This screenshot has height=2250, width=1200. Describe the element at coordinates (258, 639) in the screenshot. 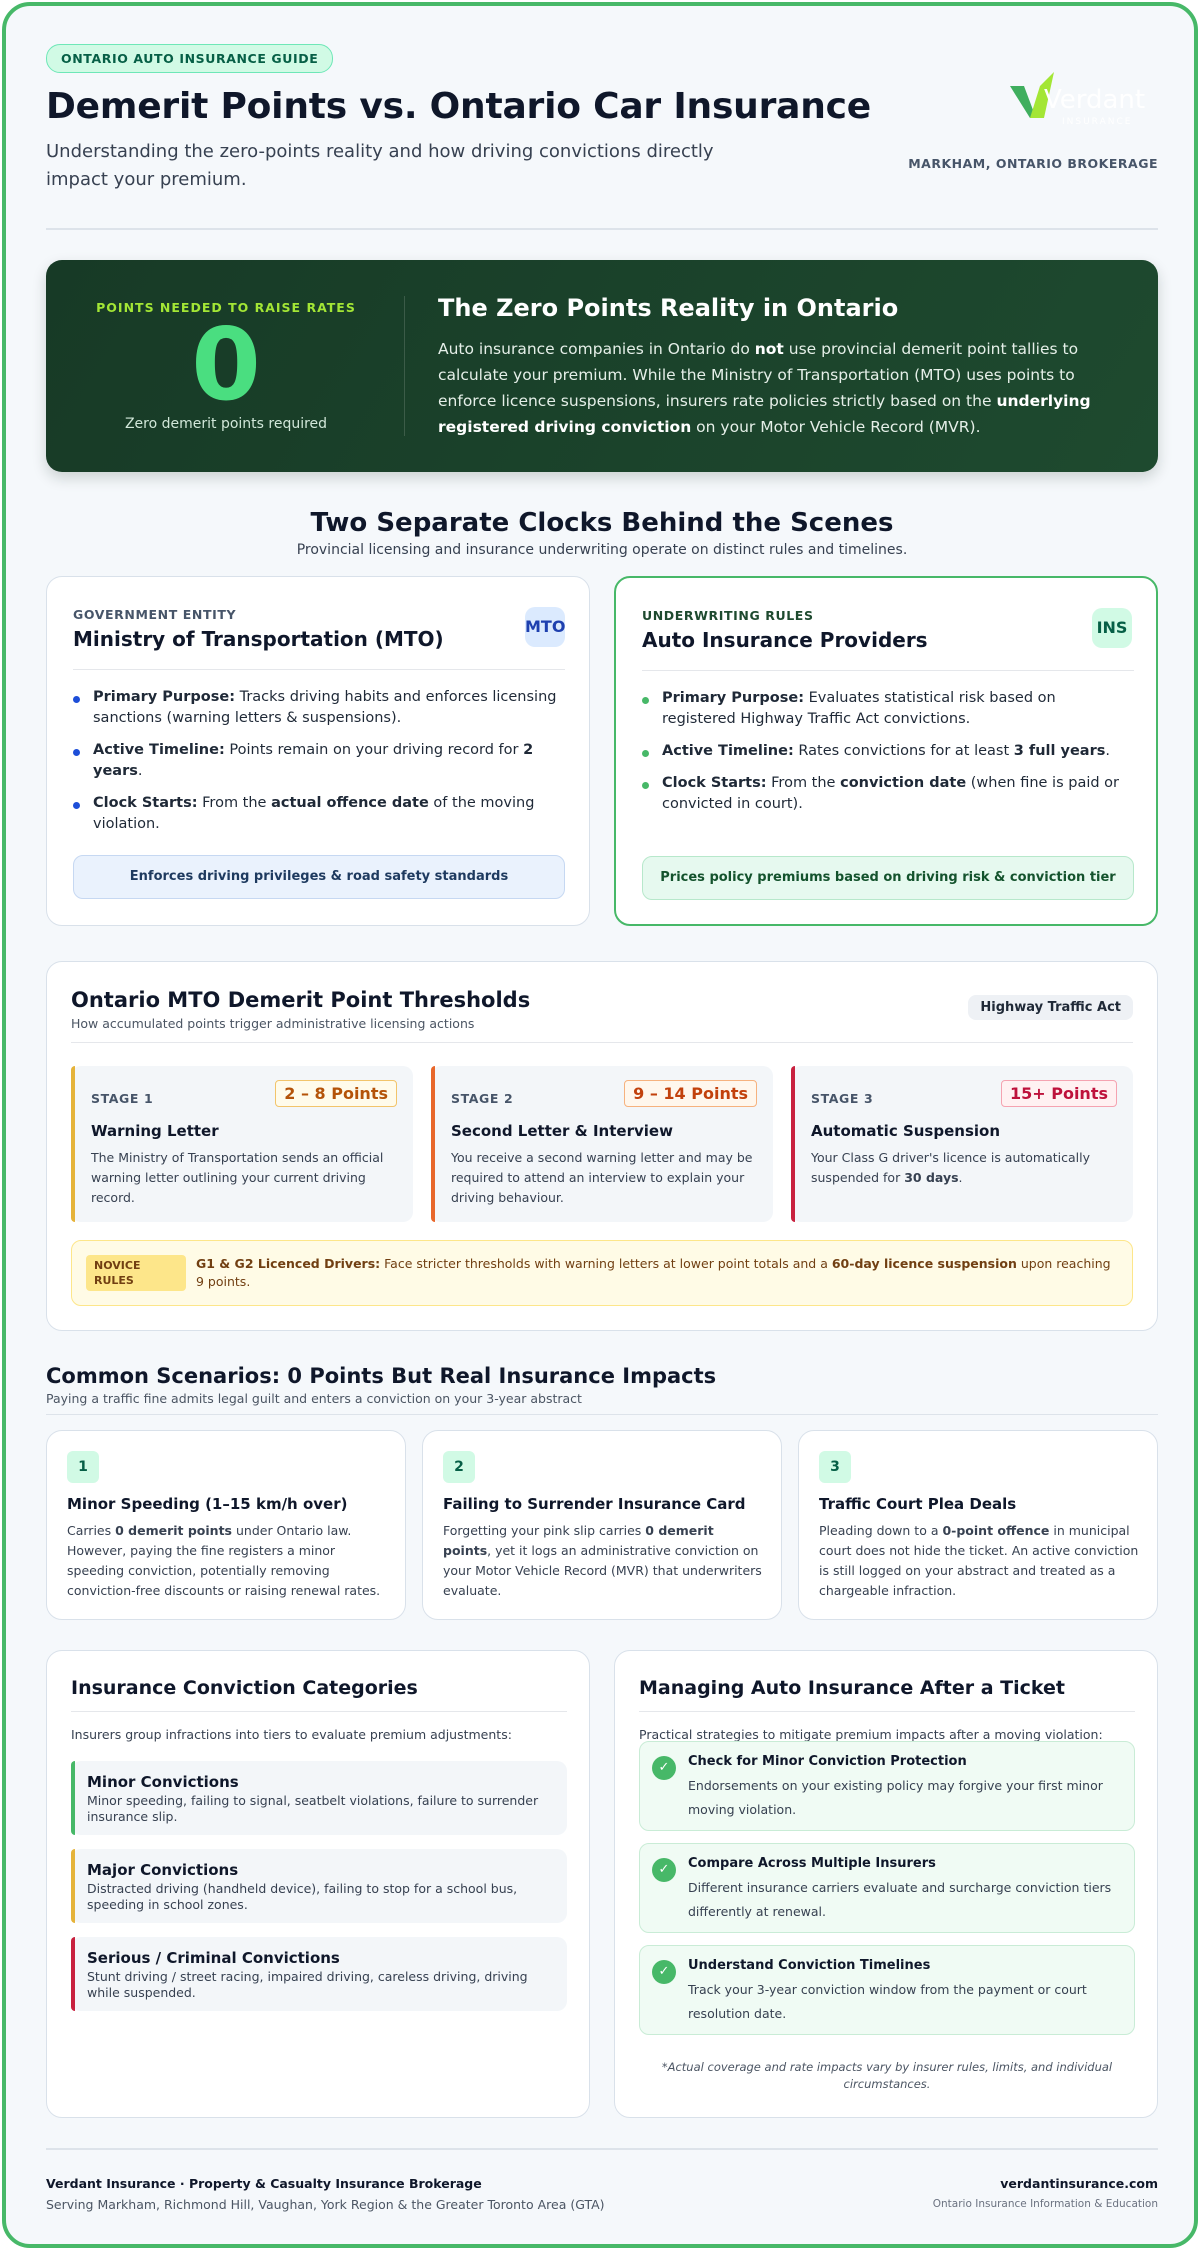

I see `mto-title: Ministry of Transportation (MTO)` at that location.